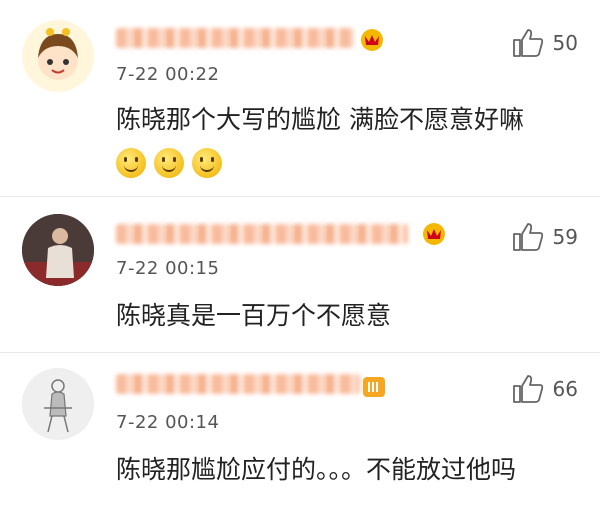 The height and width of the screenshot is (511, 600). Describe the element at coordinates (544, 389) in the screenshot. I see `like-button: 66` at that location.